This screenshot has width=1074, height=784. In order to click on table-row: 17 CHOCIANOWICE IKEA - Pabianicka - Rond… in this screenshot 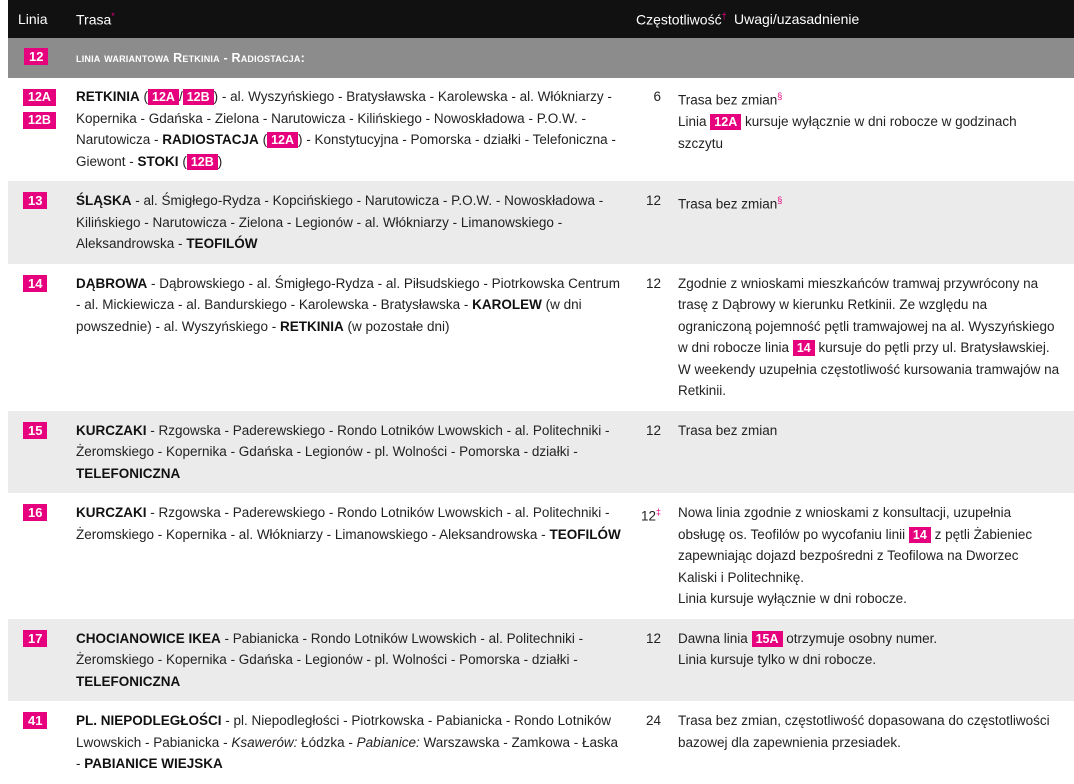, I will do `click(541, 659)`.